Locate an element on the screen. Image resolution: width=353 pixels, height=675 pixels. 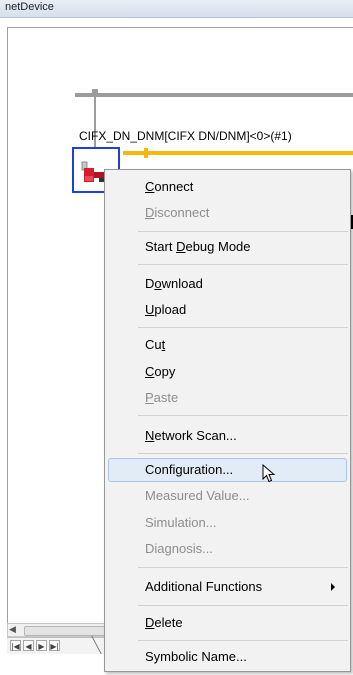
prev-page-icon: ◀ is located at coordinates (28, 645).